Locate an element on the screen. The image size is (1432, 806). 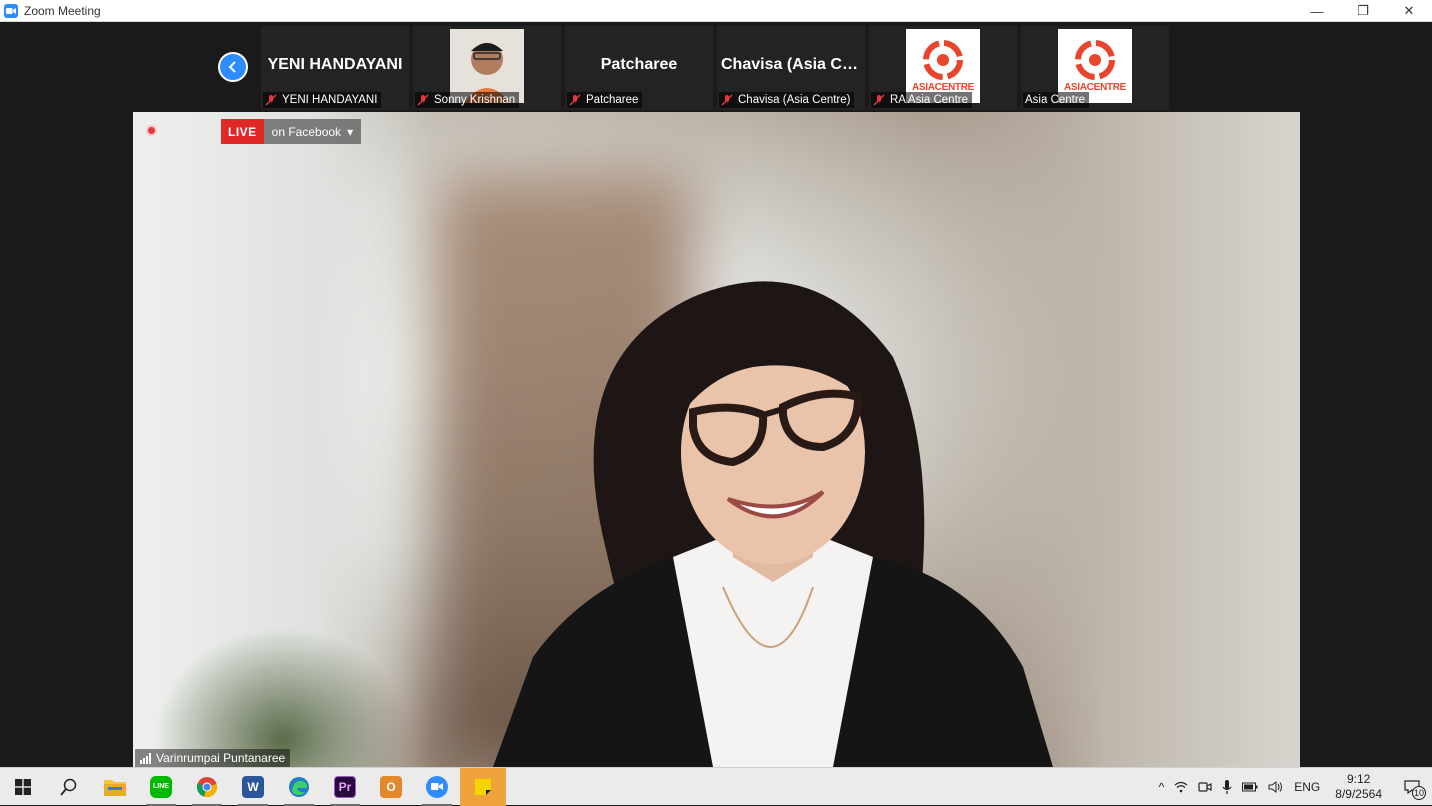
participant-name: Chavisa (Asia Centre) is located at coordinates (794, 100).